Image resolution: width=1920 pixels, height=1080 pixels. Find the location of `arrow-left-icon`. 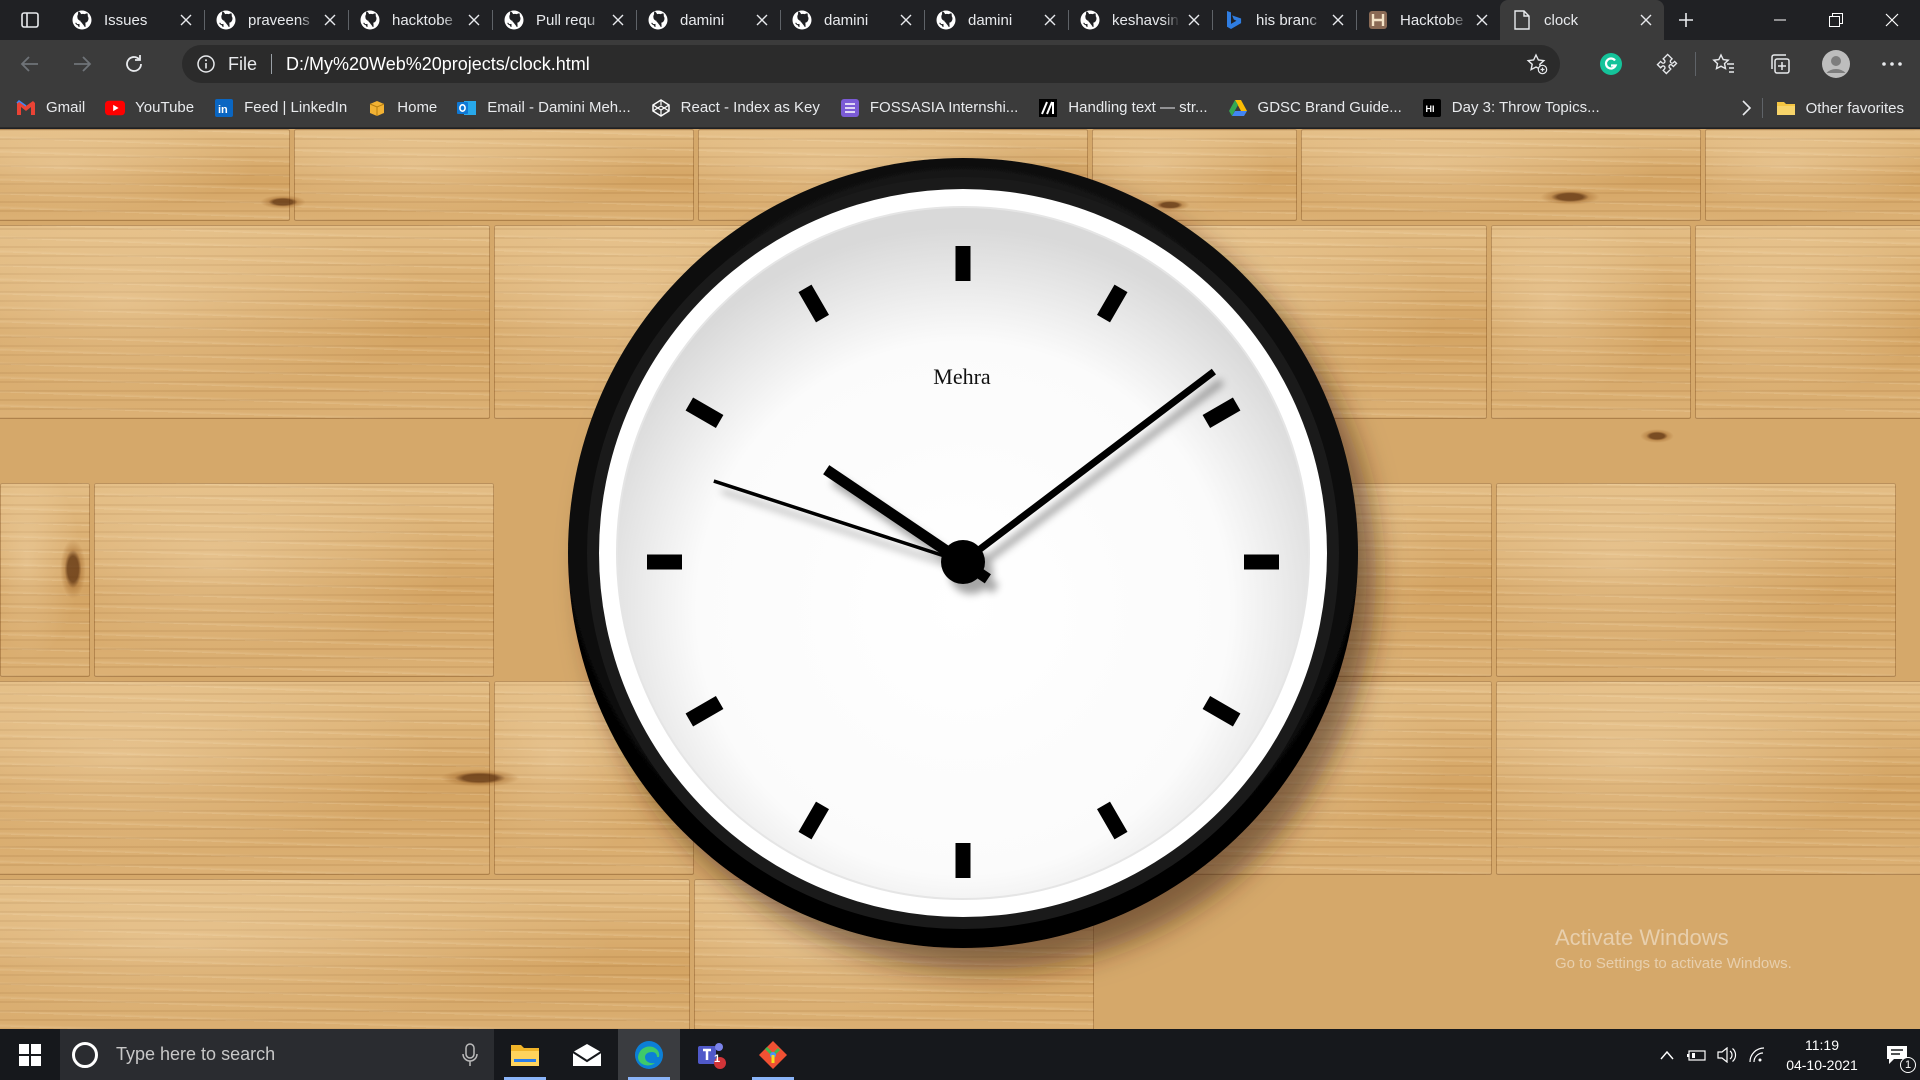

arrow-left-icon is located at coordinates (29, 64).